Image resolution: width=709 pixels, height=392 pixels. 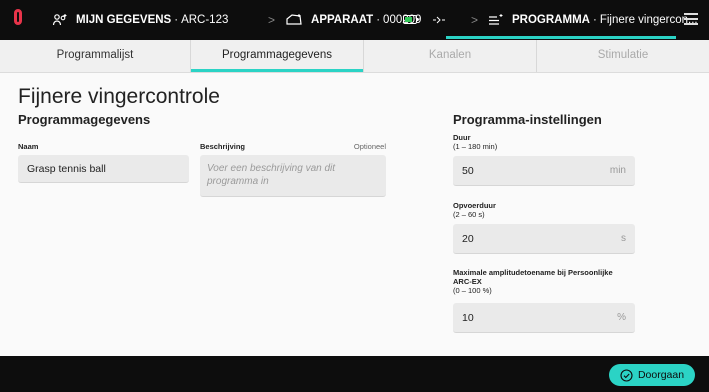 I want to click on breadcrumb-program-title: PROGRAMMA, so click(x=551, y=20).